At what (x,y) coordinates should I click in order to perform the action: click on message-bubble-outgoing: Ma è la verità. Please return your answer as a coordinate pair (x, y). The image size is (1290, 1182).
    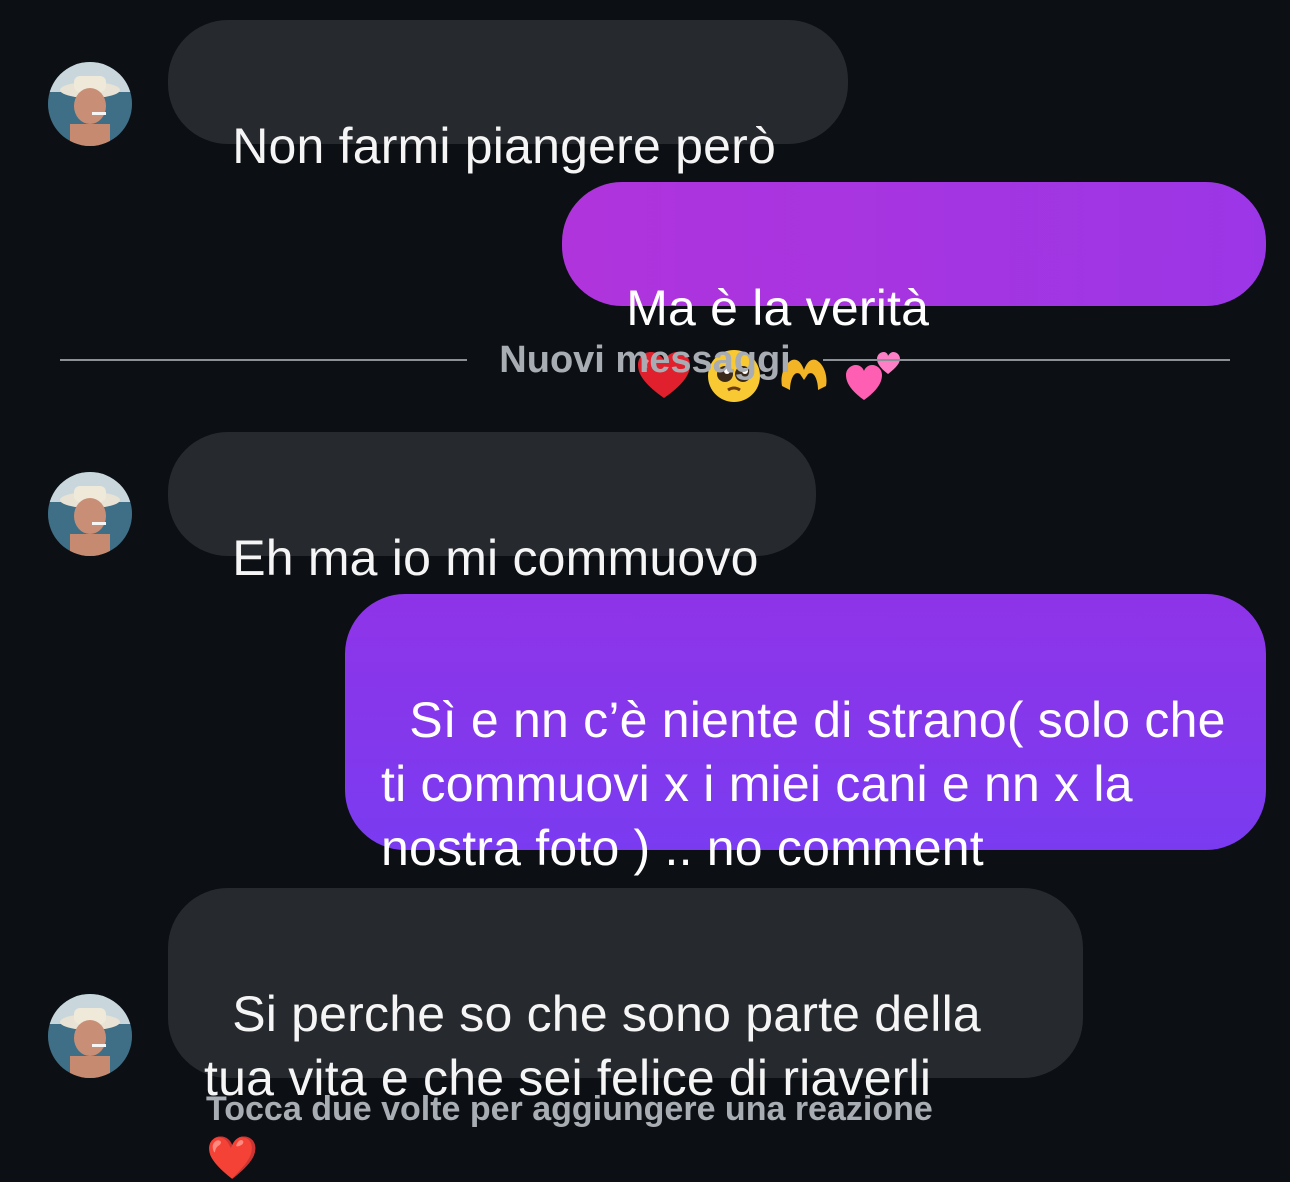
    Looking at the image, I should click on (914, 292).